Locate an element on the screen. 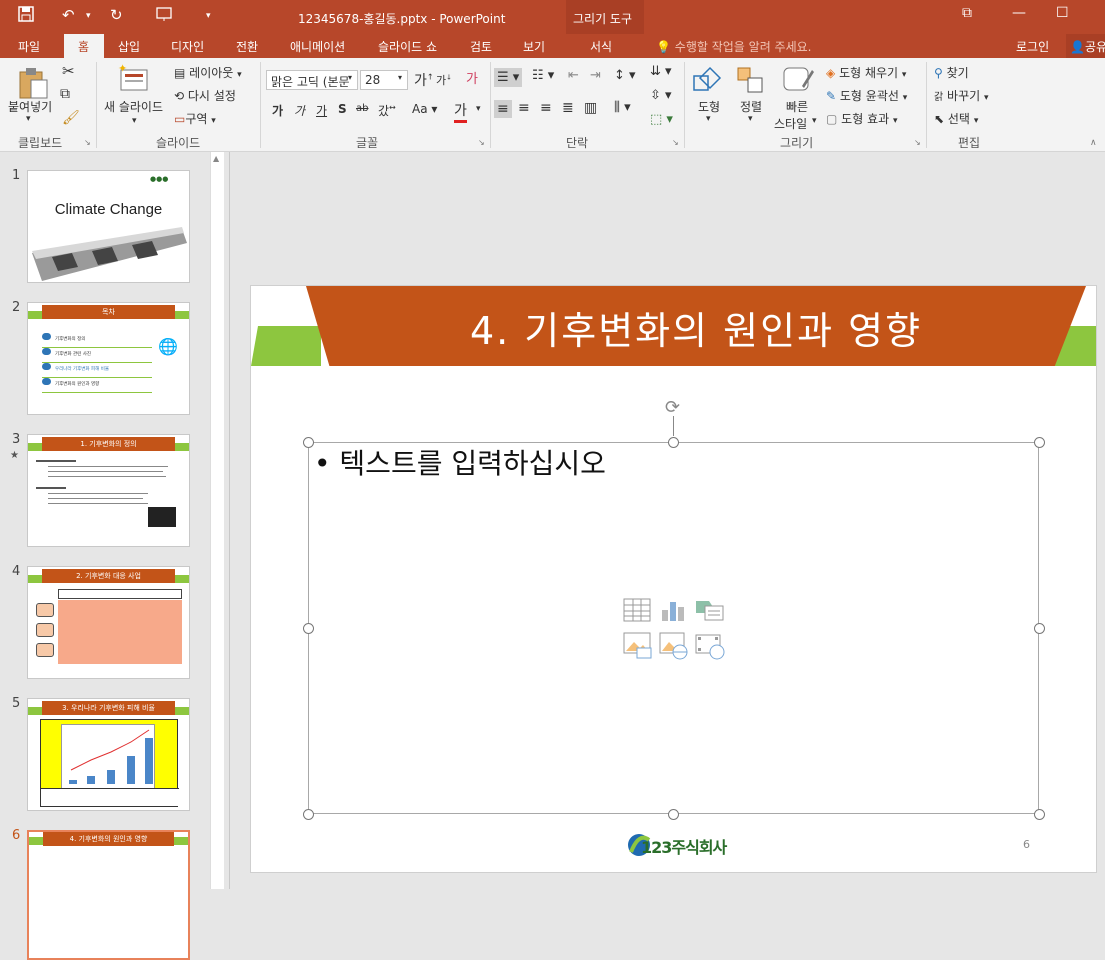  insert-video-icon is located at coordinates (710, 647).